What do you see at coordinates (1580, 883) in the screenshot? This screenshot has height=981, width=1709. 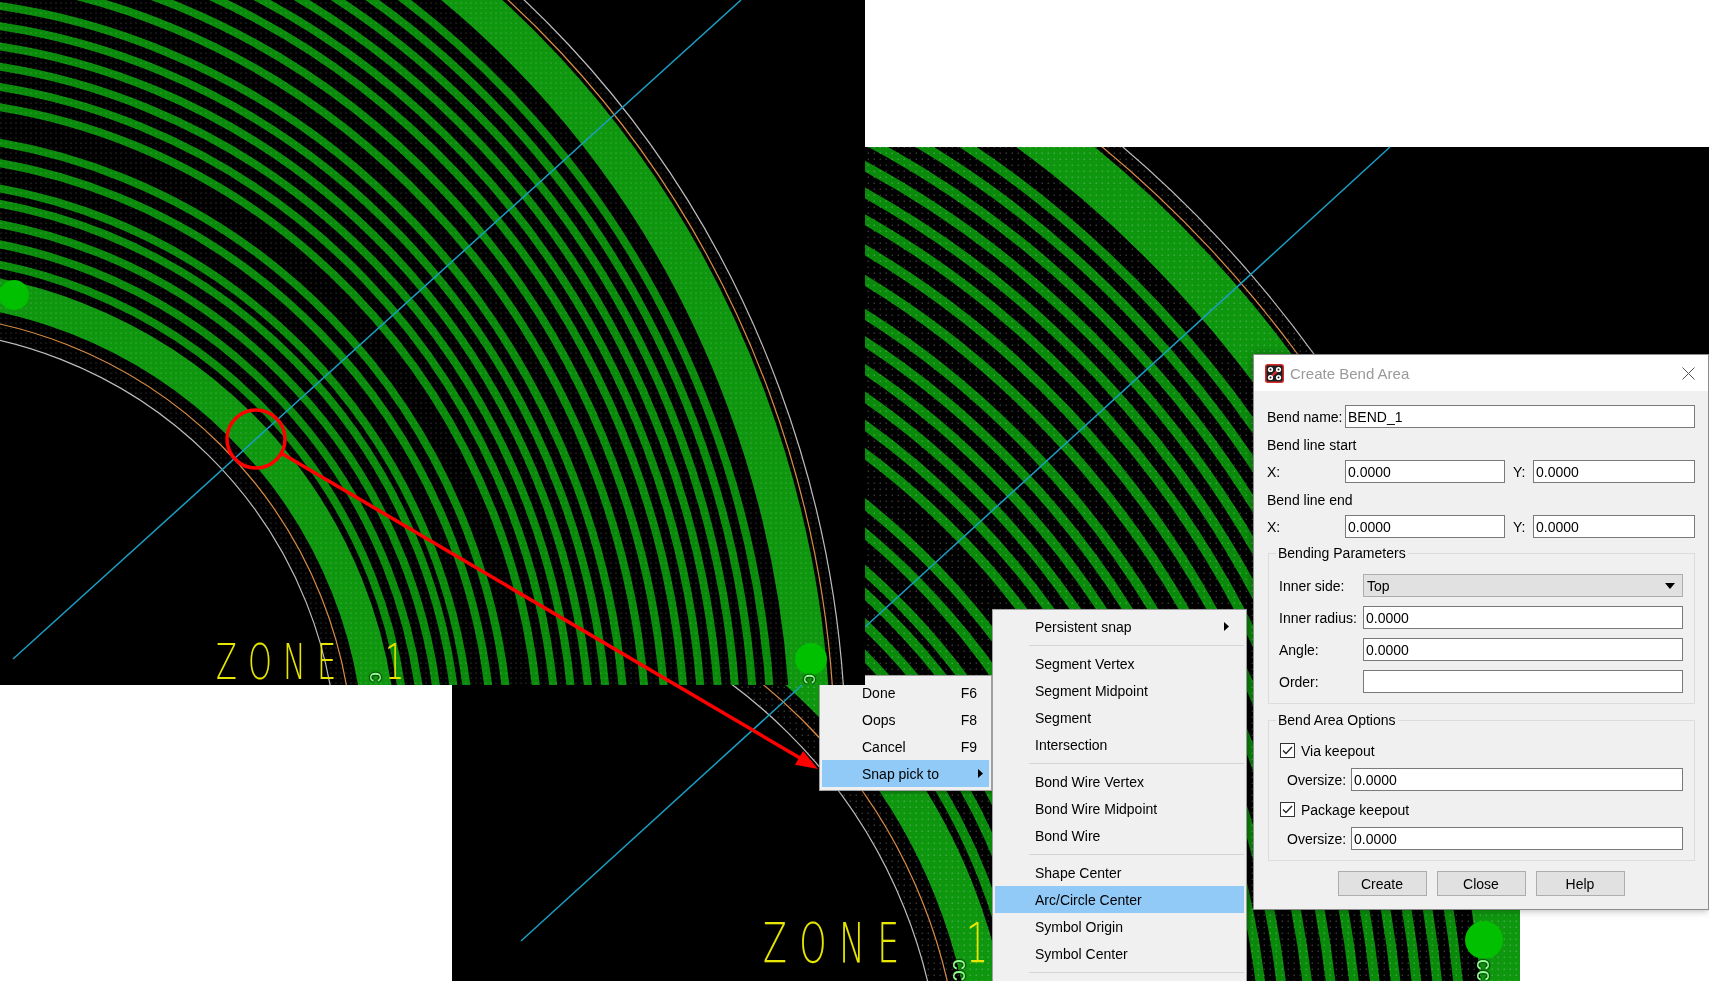 I see `dialog-button: Help` at bounding box center [1580, 883].